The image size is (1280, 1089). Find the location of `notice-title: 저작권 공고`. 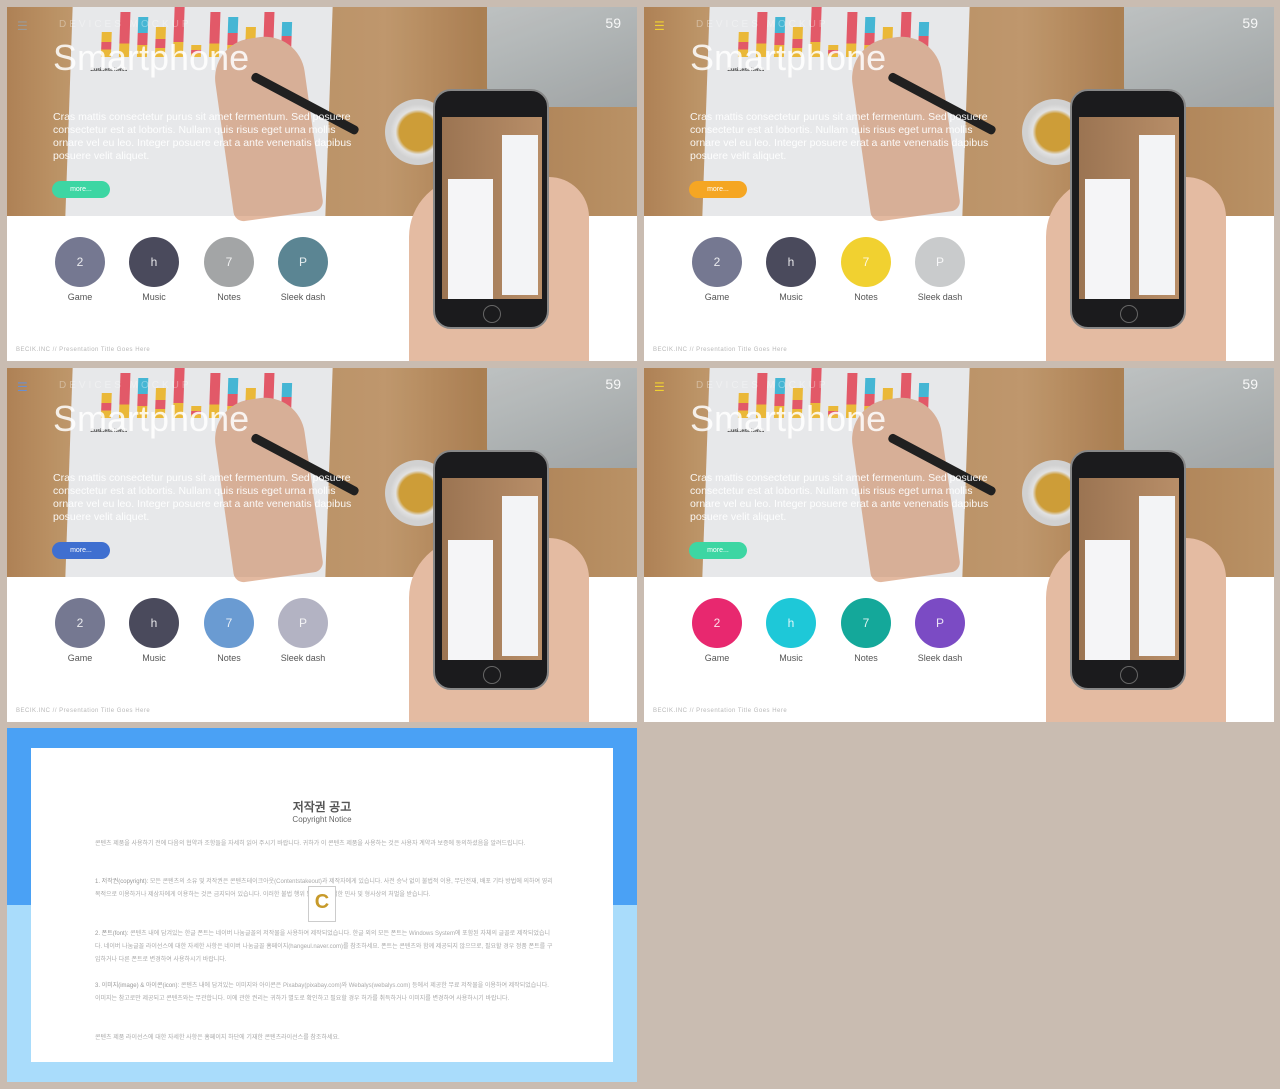

notice-title: 저작권 공고 is located at coordinates (322, 807).